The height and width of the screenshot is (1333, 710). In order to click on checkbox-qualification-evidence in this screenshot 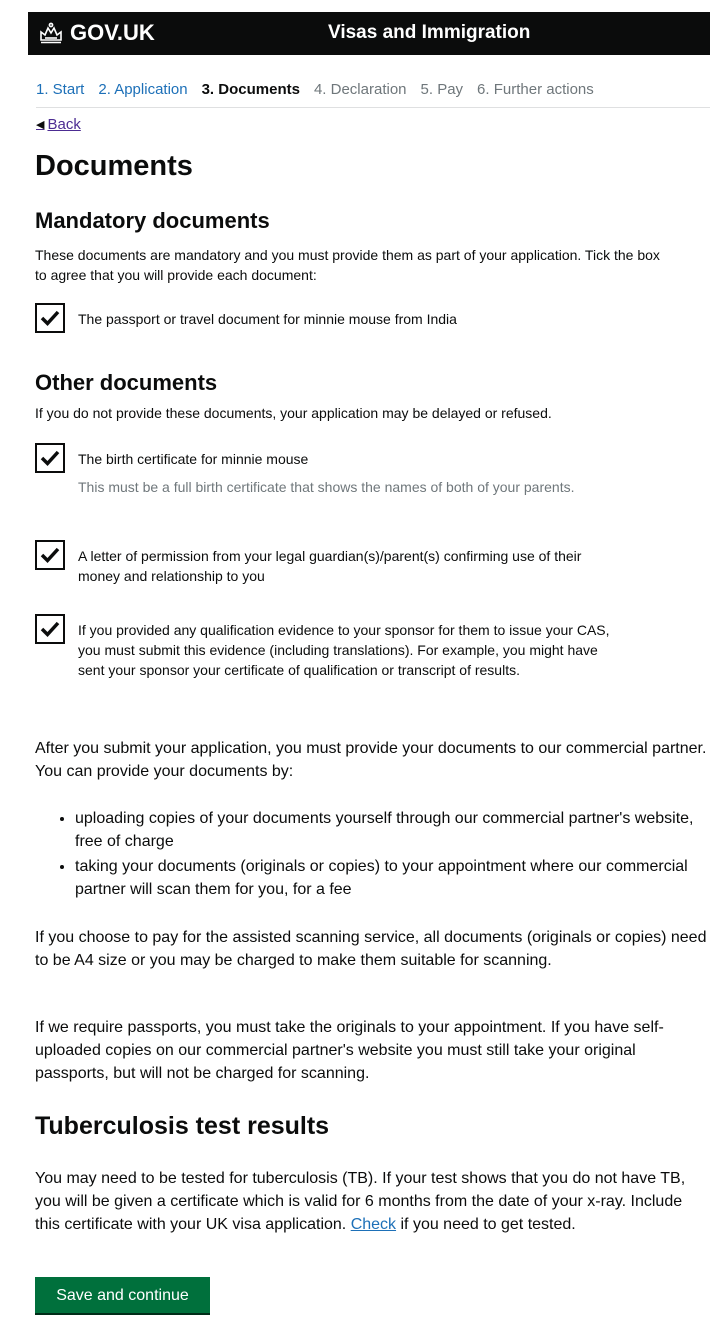, I will do `click(50, 629)`.